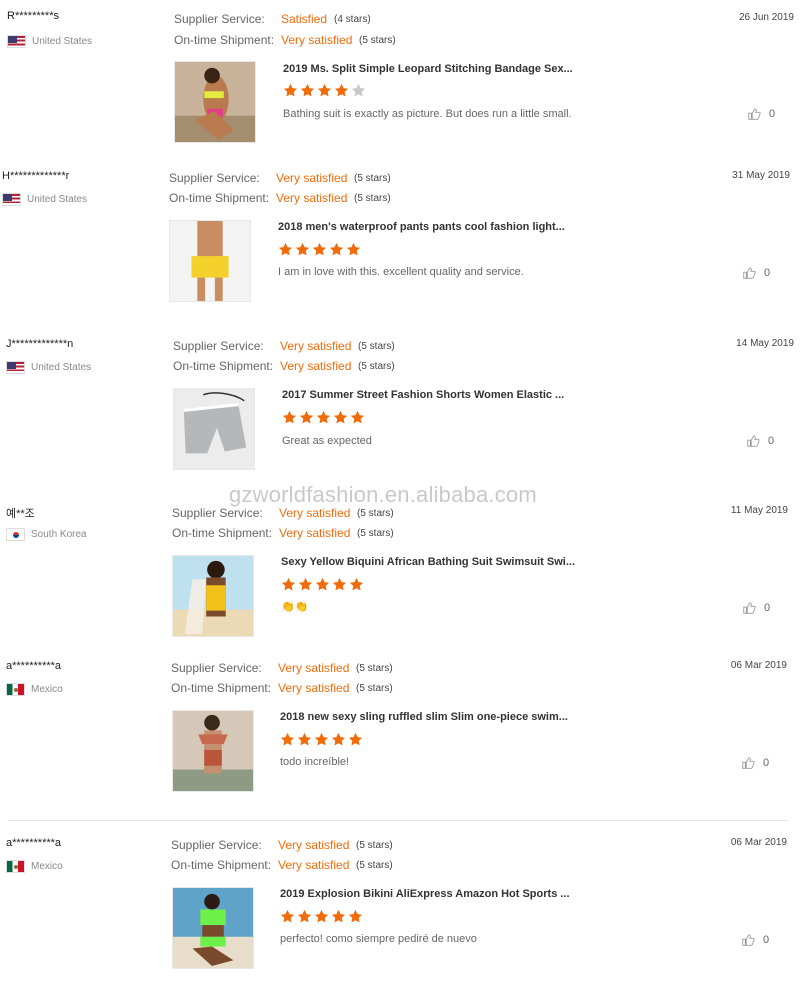  I want to click on reviewer-country: South Korea, so click(46, 534).